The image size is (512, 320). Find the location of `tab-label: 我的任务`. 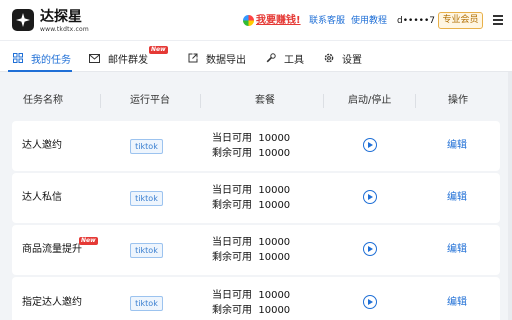

tab-label: 我的任务 is located at coordinates (51, 60).